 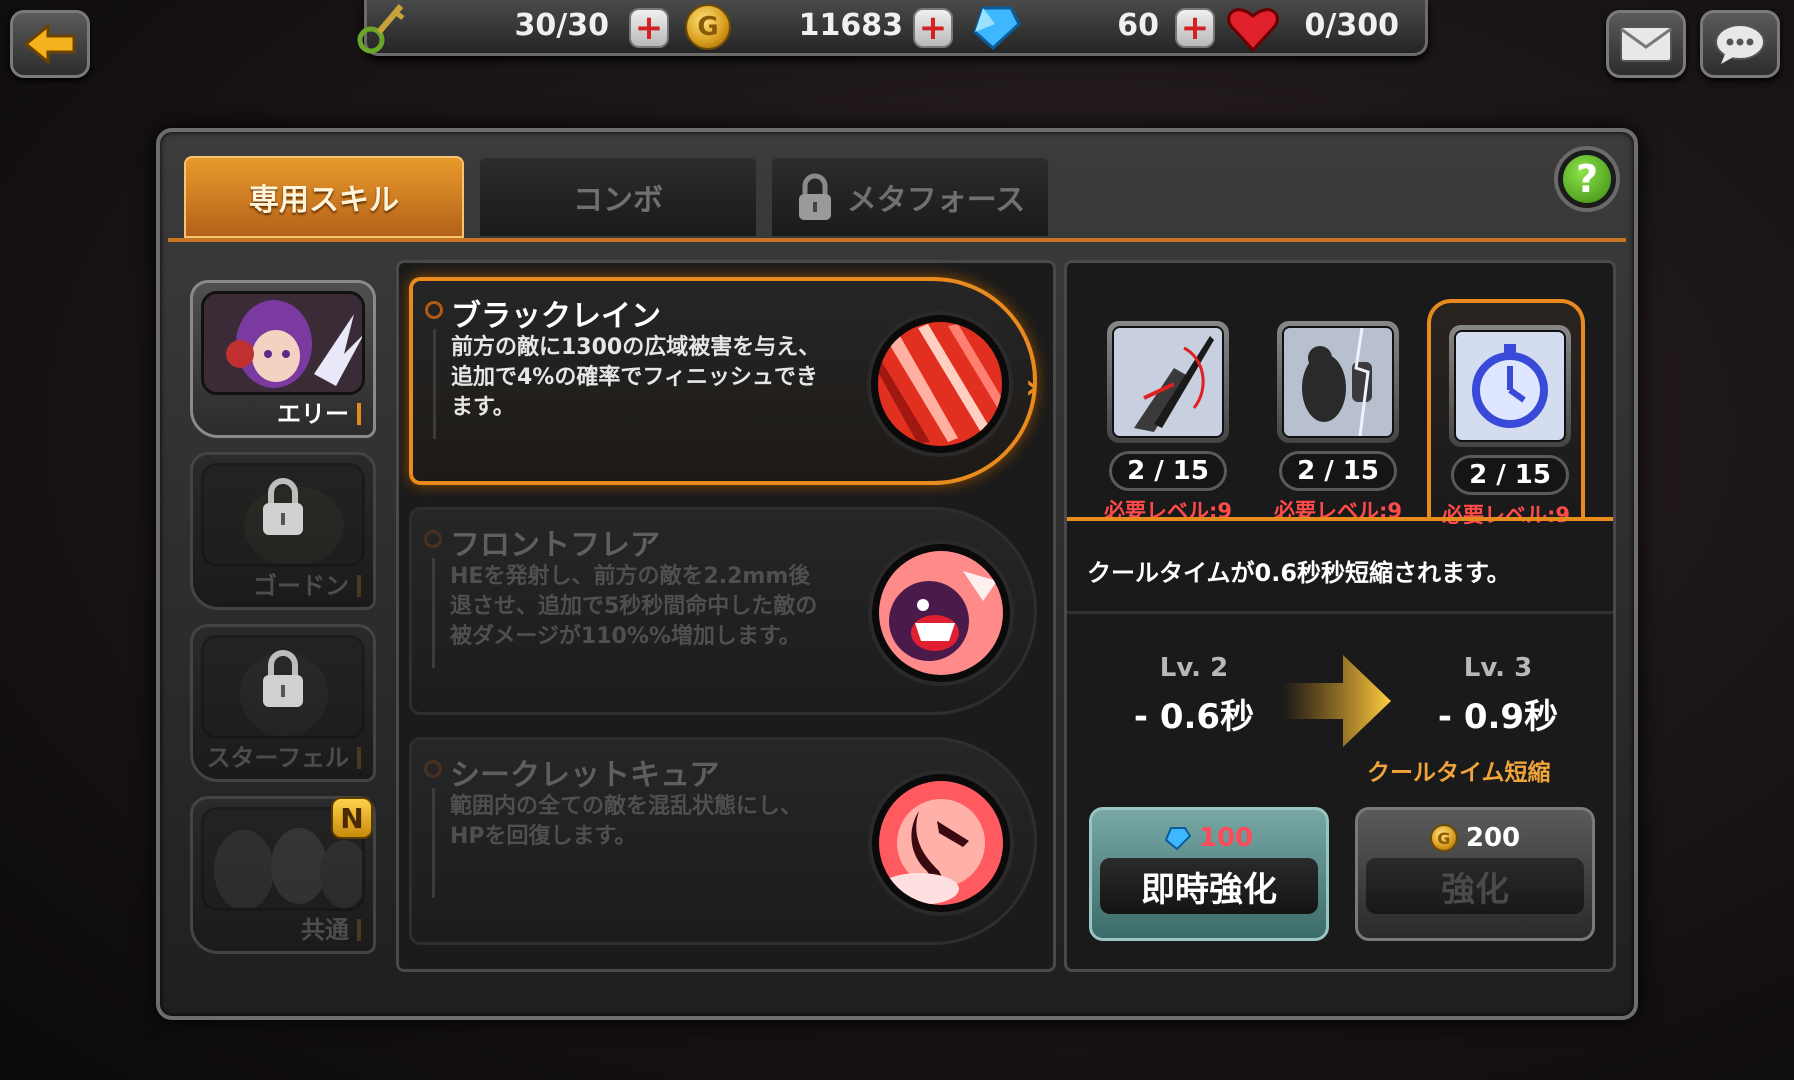 What do you see at coordinates (936, 200) in the screenshot?
I see `tab-metaforce-label: メタフォース` at bounding box center [936, 200].